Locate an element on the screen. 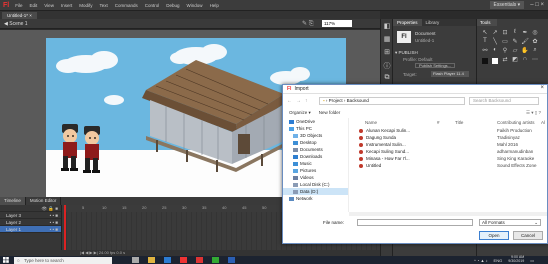 This screenshot has height=264, width=548. black-white-icon: ◩ is located at coordinates (515, 61).